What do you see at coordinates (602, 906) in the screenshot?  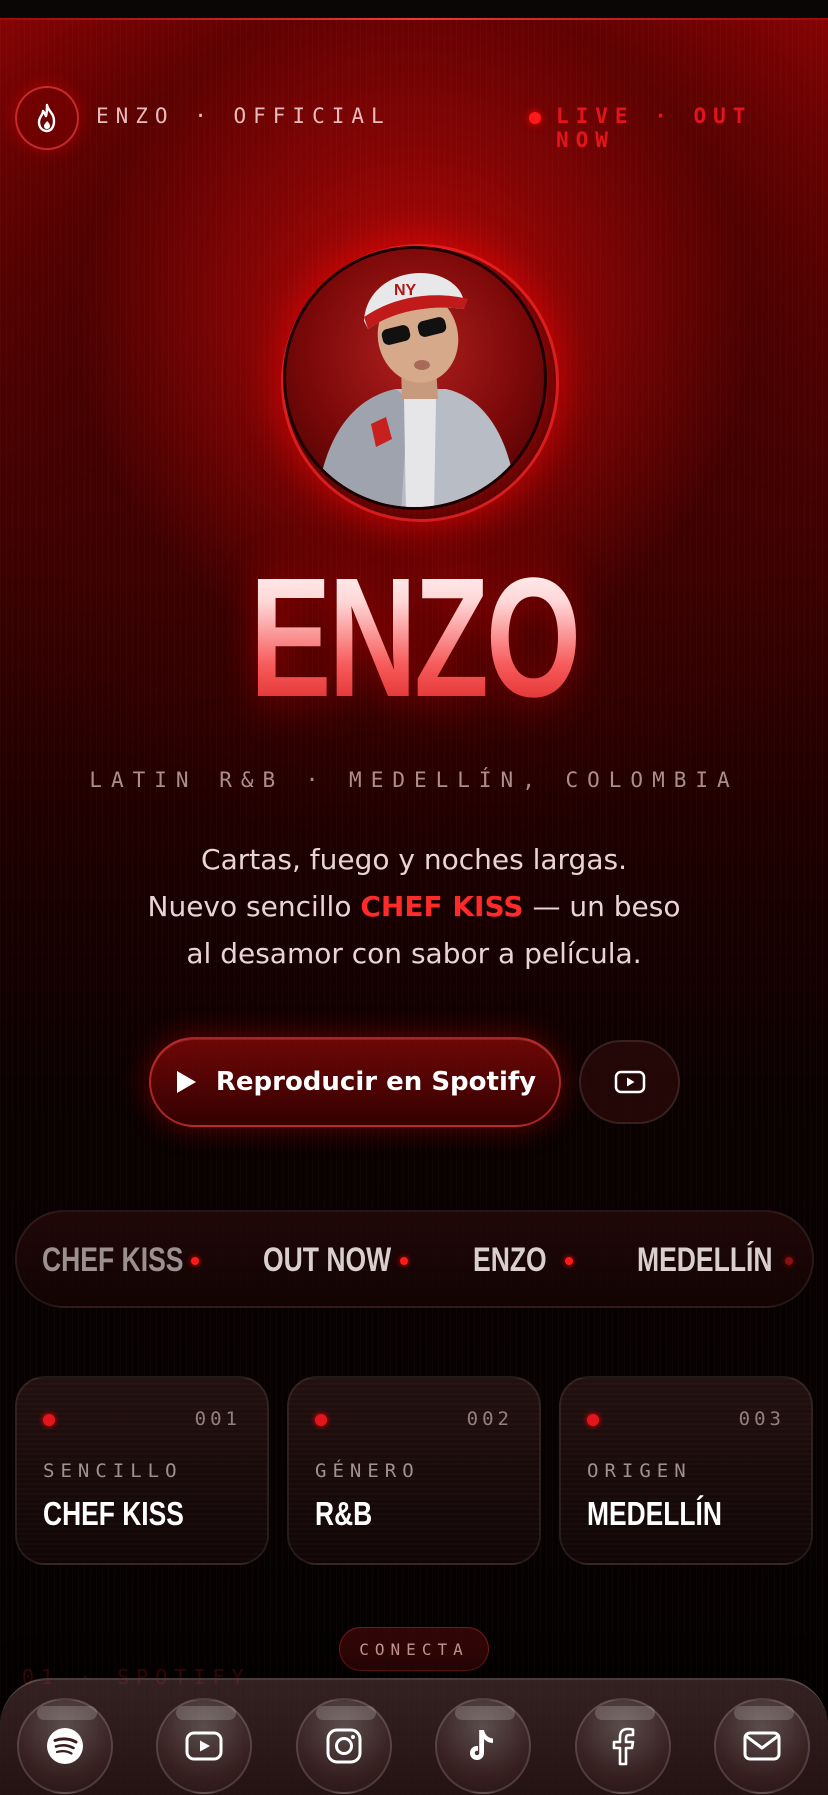 I see `tagline-text: — un beso` at bounding box center [602, 906].